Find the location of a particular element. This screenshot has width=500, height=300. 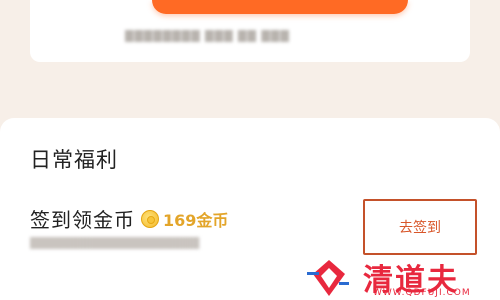

go-checkin-button: 去签到 is located at coordinates (420, 227).